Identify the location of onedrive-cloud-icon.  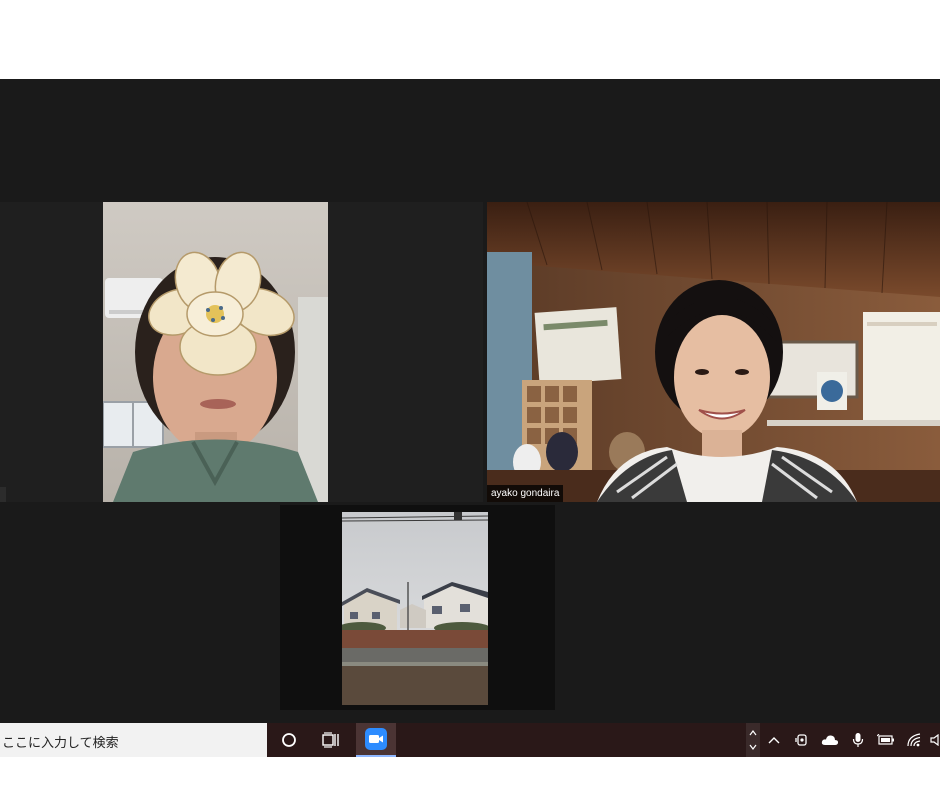
(830, 740).